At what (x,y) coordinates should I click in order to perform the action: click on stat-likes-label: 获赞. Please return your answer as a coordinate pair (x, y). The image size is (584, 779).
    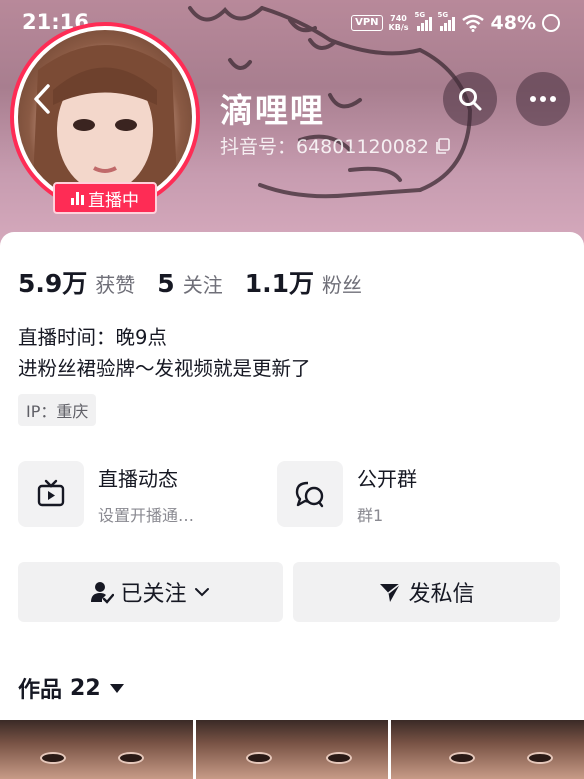
    Looking at the image, I should click on (115, 285).